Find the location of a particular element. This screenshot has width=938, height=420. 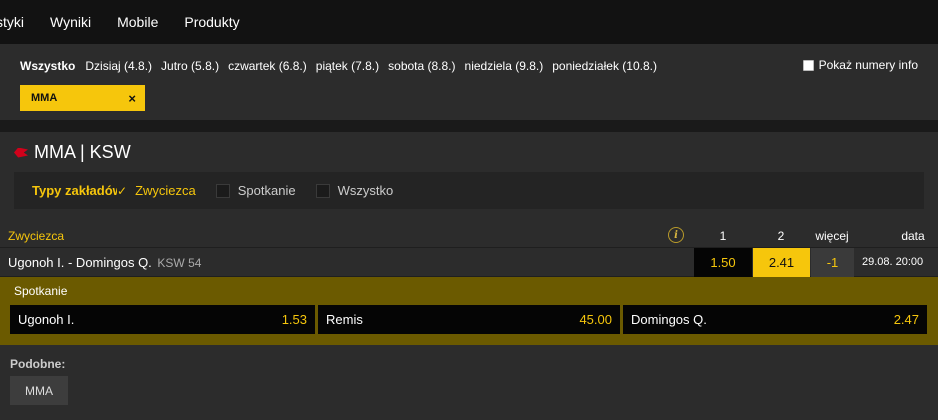

nav-item-mobile: Mobile is located at coordinates (137, 22).